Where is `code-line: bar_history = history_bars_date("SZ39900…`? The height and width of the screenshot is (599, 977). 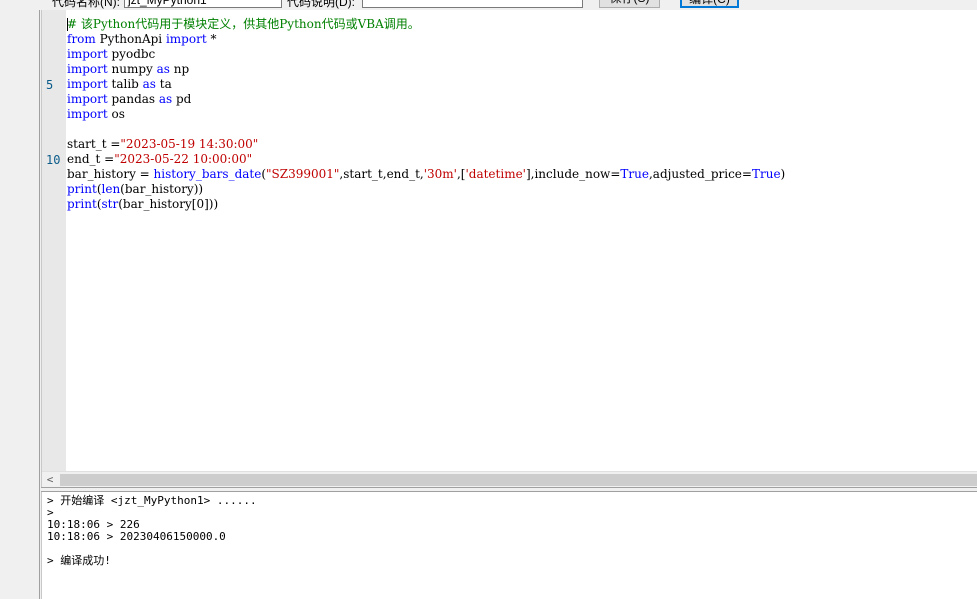
code-line: bar_history = history_bars_date("SZ39900… is located at coordinates (426, 174).